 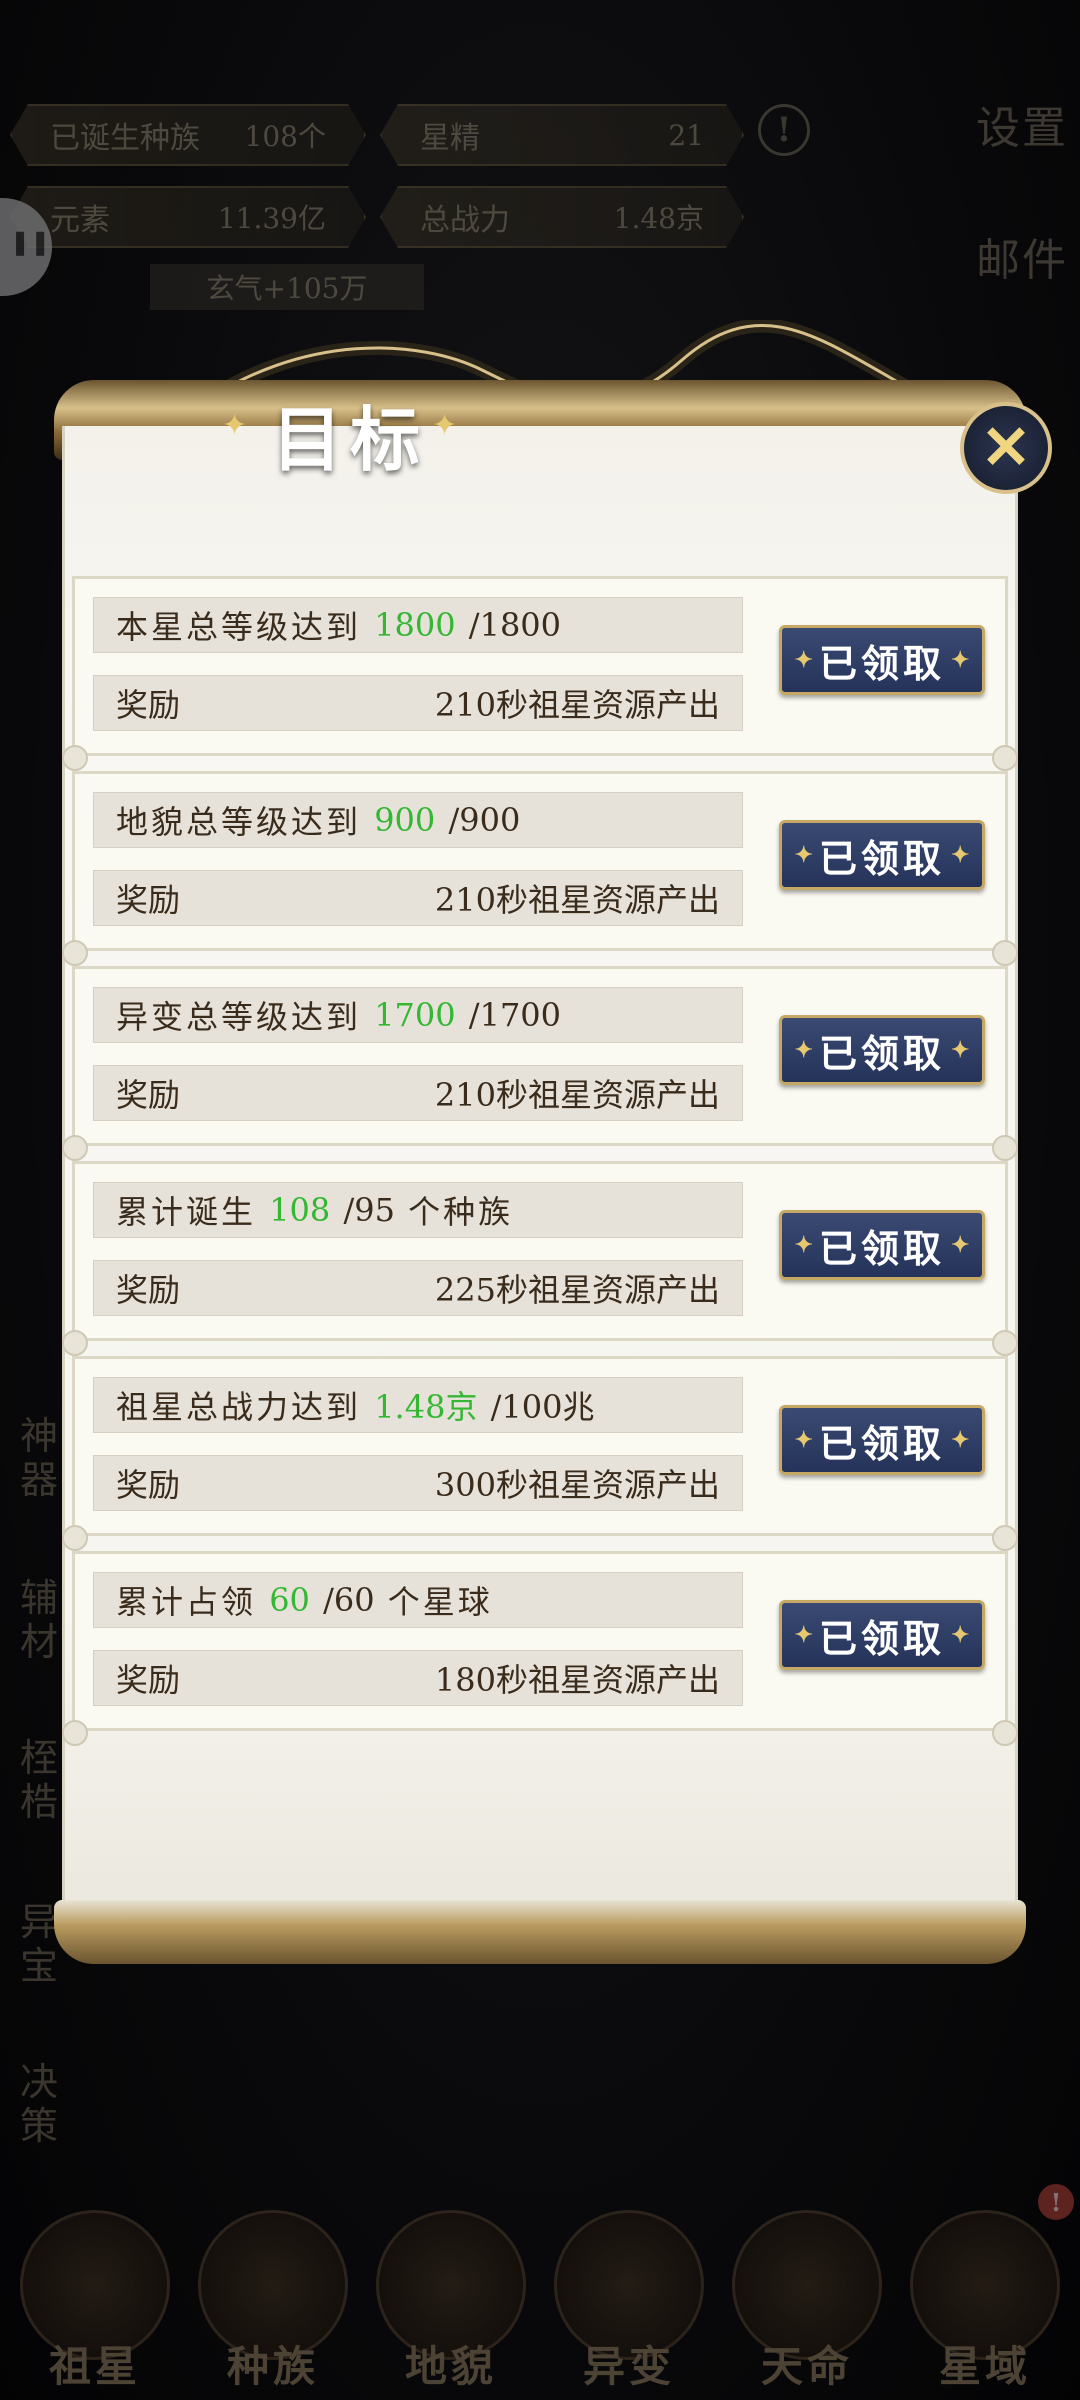 What do you see at coordinates (239, 1407) in the screenshot?
I see `goal-text: 祖星总战力达到` at bounding box center [239, 1407].